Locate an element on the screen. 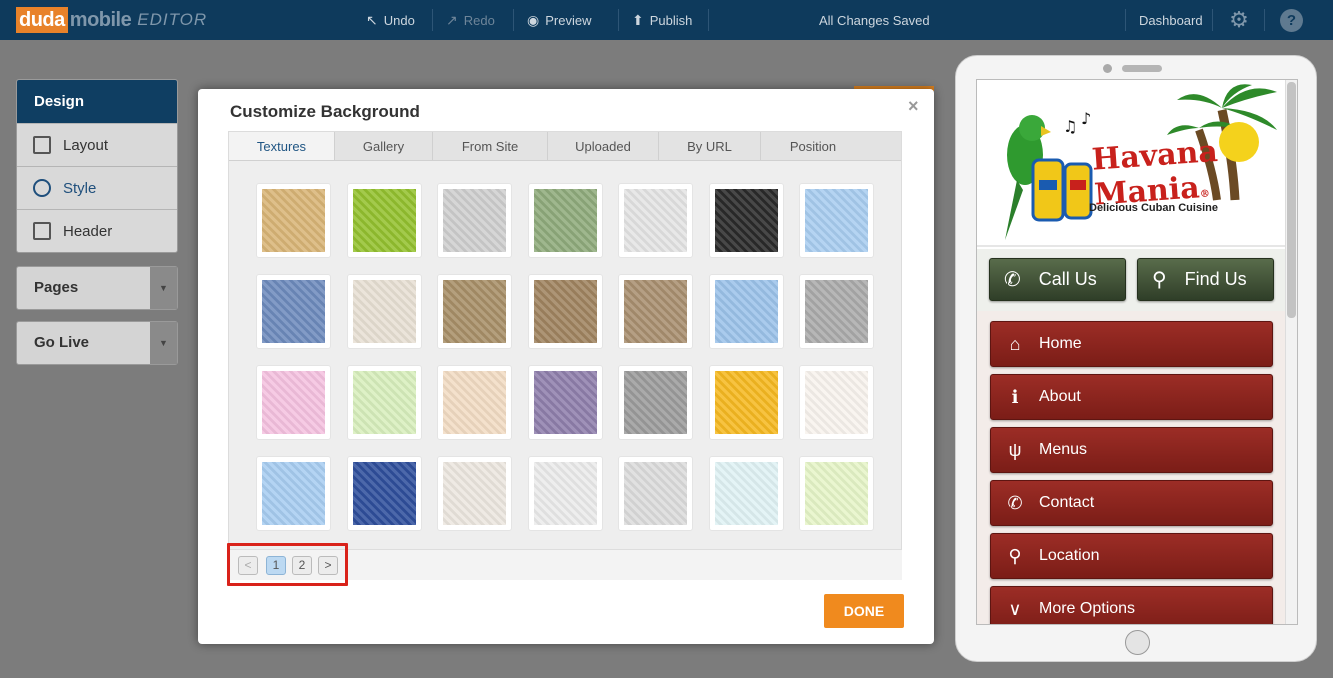 The image size is (1333, 678). speaker-slot is located at coordinates (1142, 68).